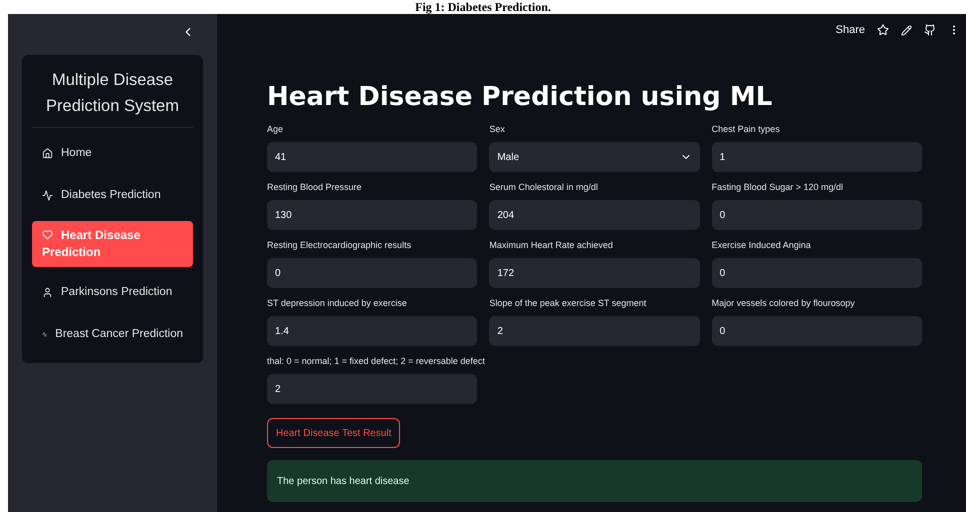  I want to click on number-field: 204, so click(594, 215).